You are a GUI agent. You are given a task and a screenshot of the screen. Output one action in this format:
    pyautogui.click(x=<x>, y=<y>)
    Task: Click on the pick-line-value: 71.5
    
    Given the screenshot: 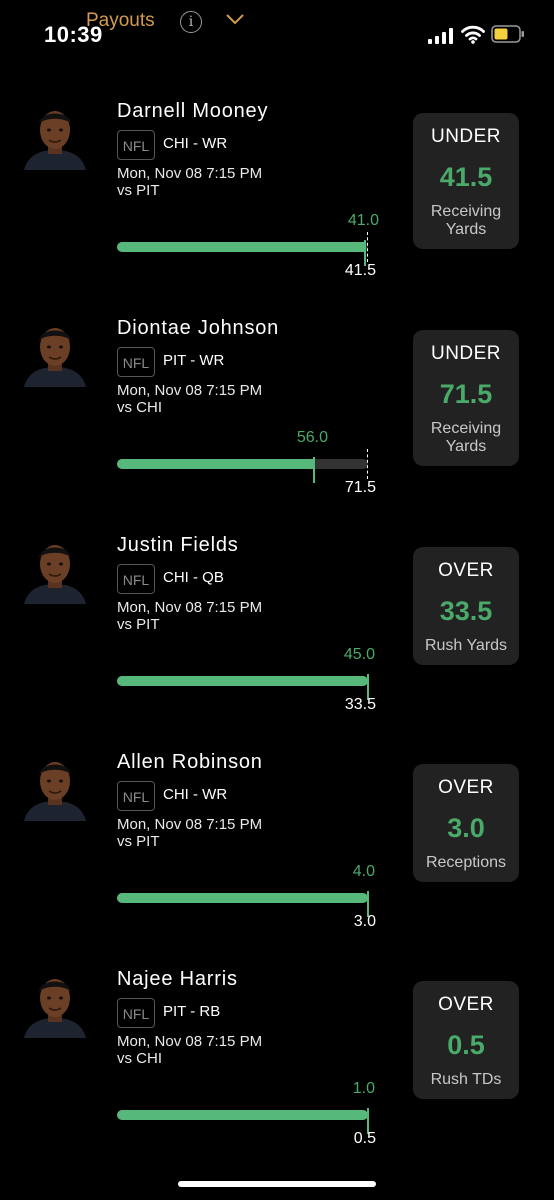 What is the action you would take?
    pyautogui.click(x=466, y=394)
    